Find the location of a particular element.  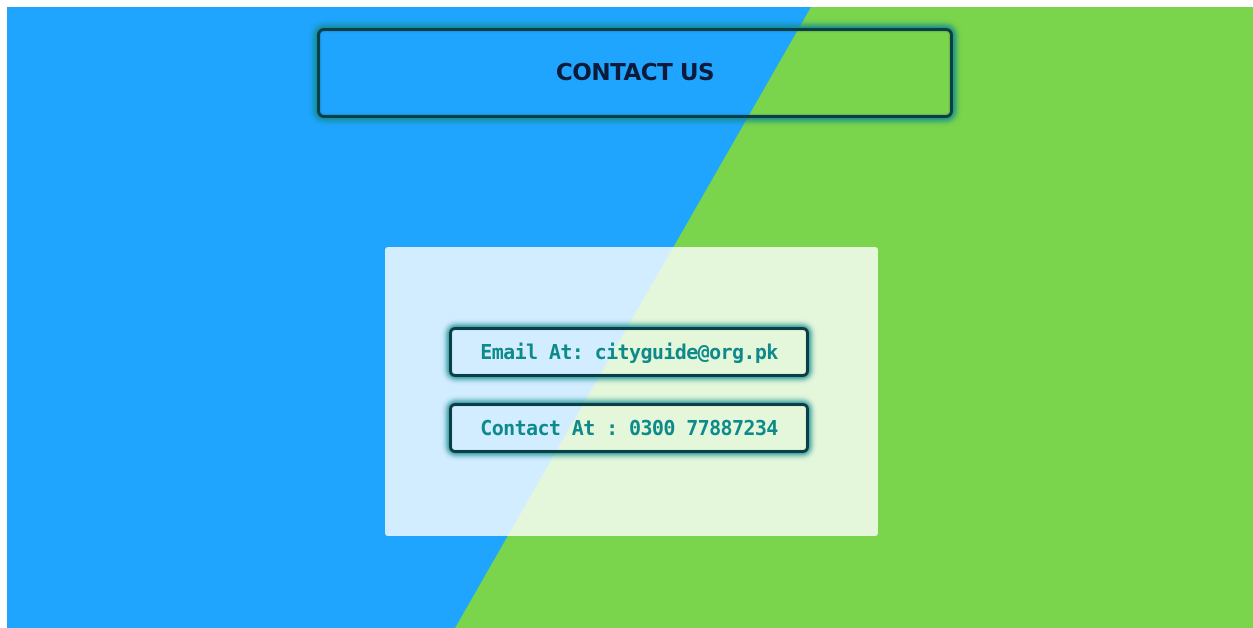

page-title: CONTACT US is located at coordinates (635, 73).